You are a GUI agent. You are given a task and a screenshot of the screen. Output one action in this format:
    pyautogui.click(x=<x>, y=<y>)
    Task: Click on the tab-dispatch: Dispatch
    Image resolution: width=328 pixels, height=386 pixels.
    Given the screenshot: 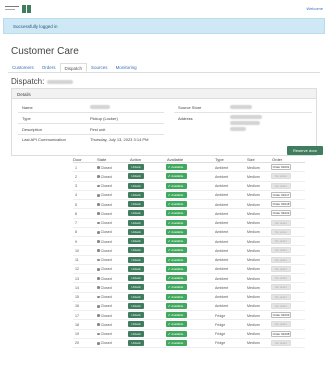 What is the action you would take?
    pyautogui.click(x=73, y=67)
    